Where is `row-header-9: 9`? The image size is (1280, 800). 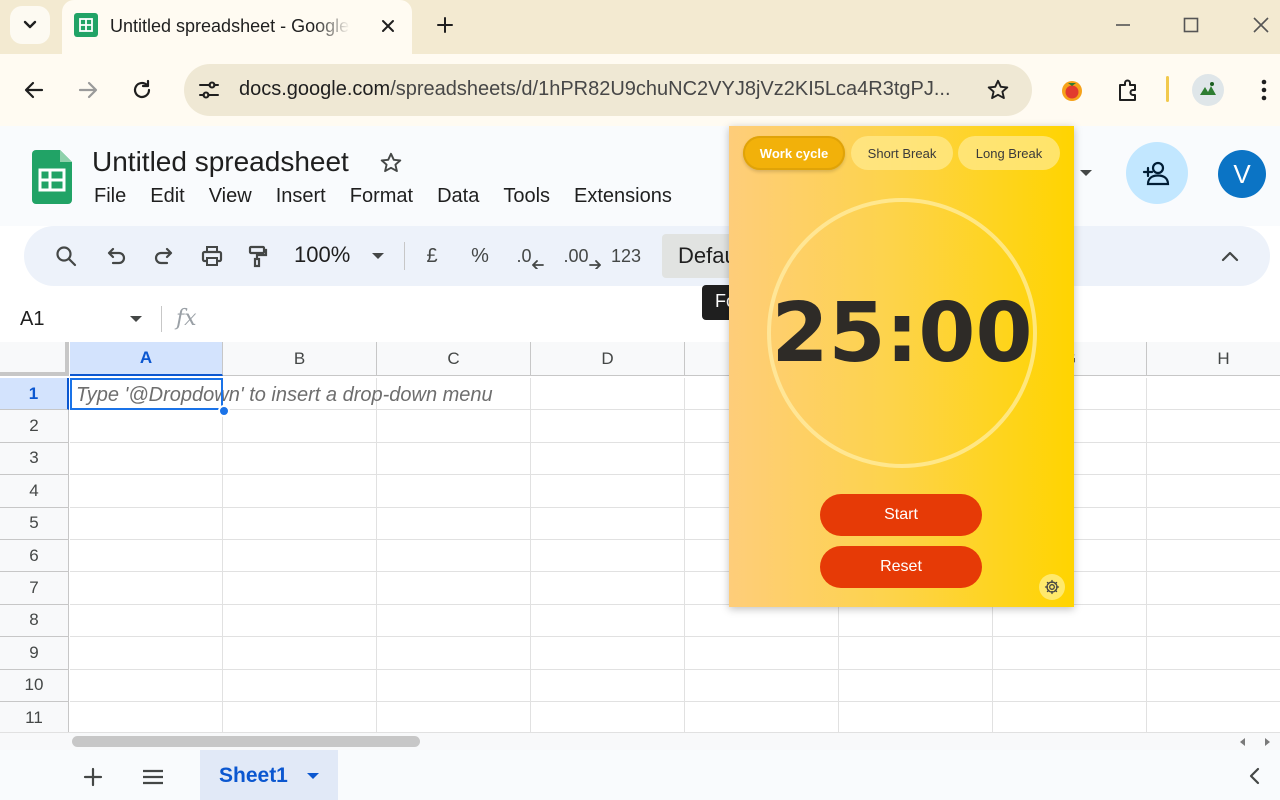 row-header-9: 9 is located at coordinates (34, 653).